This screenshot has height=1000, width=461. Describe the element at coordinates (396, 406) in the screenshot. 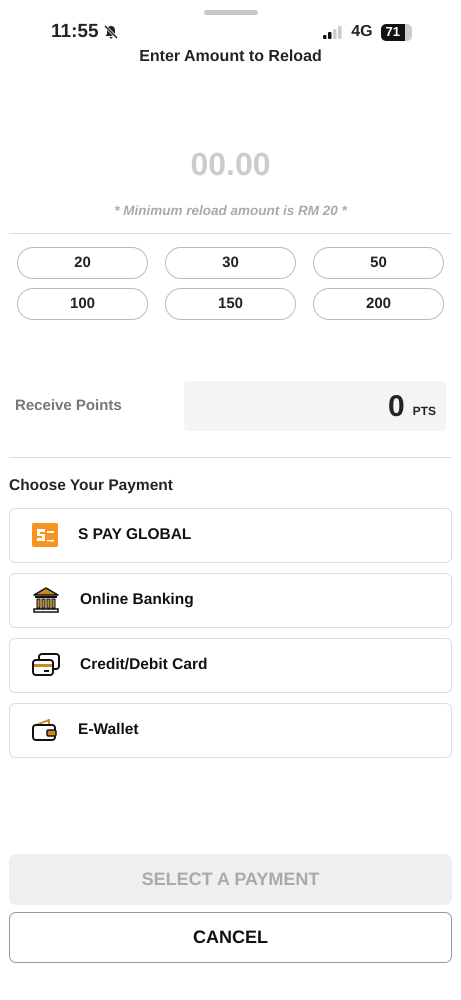

I see `points-value: 0` at that location.